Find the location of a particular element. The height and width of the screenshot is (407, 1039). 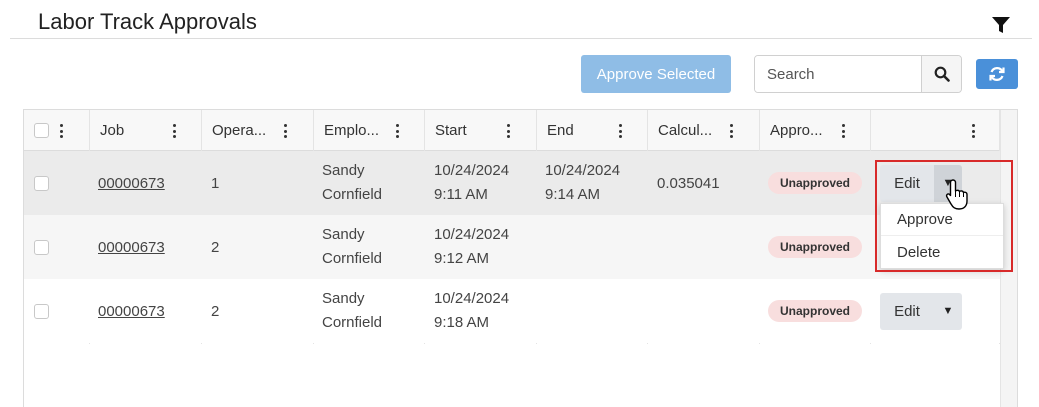

start-time: 9:18 AM is located at coordinates (462, 322).